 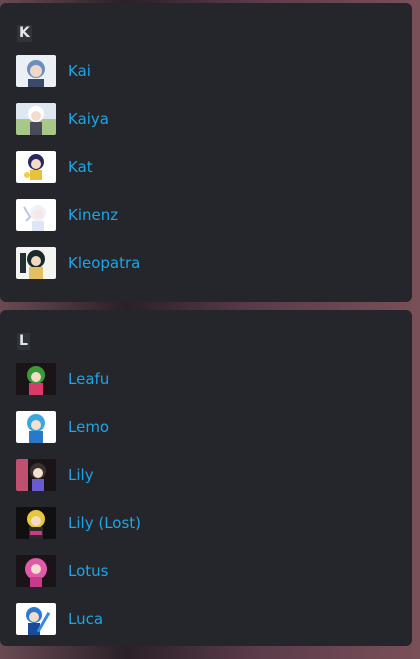 I want to click on character-link-lily-lost: Lily (Lost), so click(x=78, y=523).